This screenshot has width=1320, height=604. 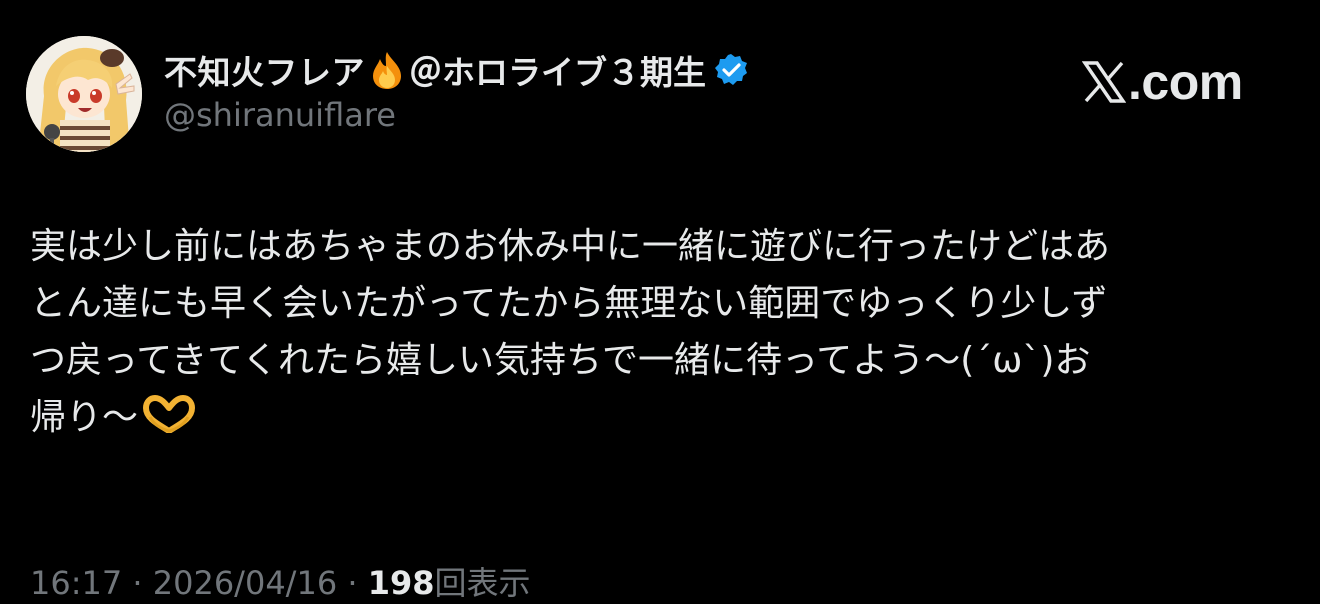 I want to click on author-handle: @shiranuiflare, so click(x=280, y=115).